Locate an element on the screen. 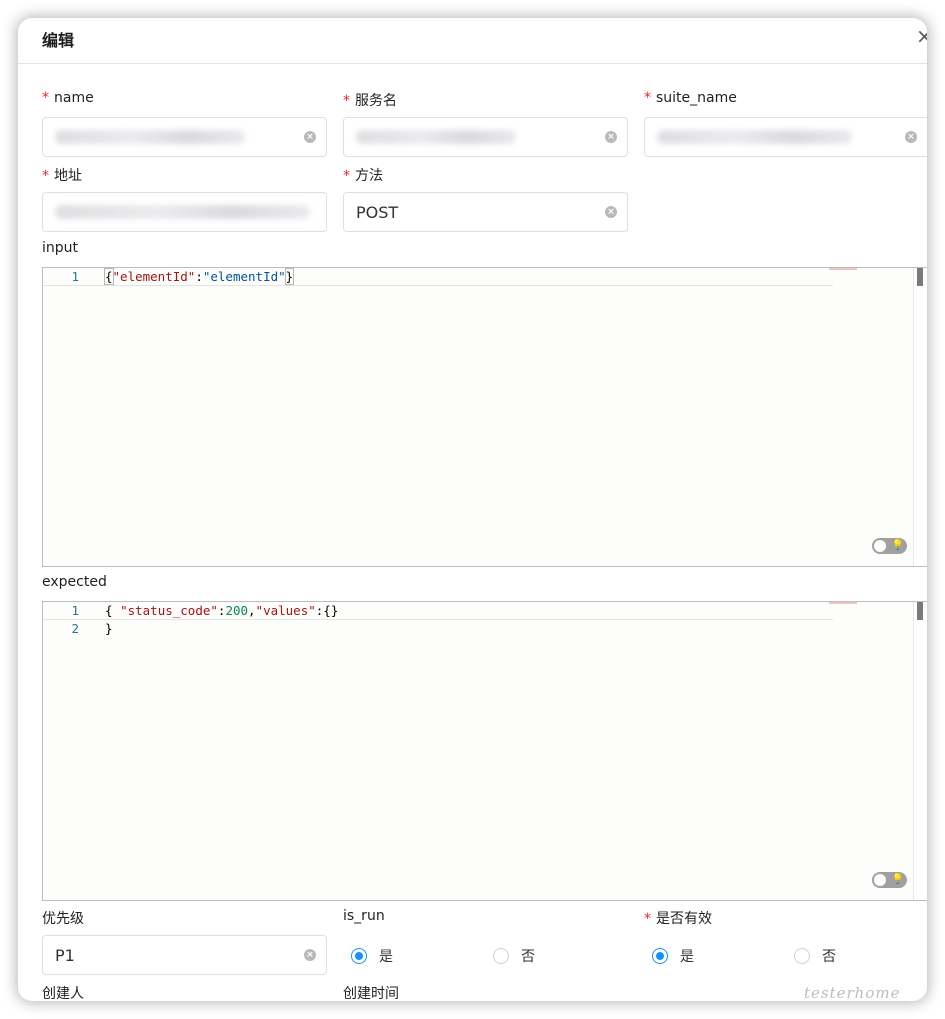 This screenshot has width=945, height=1019. priority-select: P1 × is located at coordinates (184, 955).